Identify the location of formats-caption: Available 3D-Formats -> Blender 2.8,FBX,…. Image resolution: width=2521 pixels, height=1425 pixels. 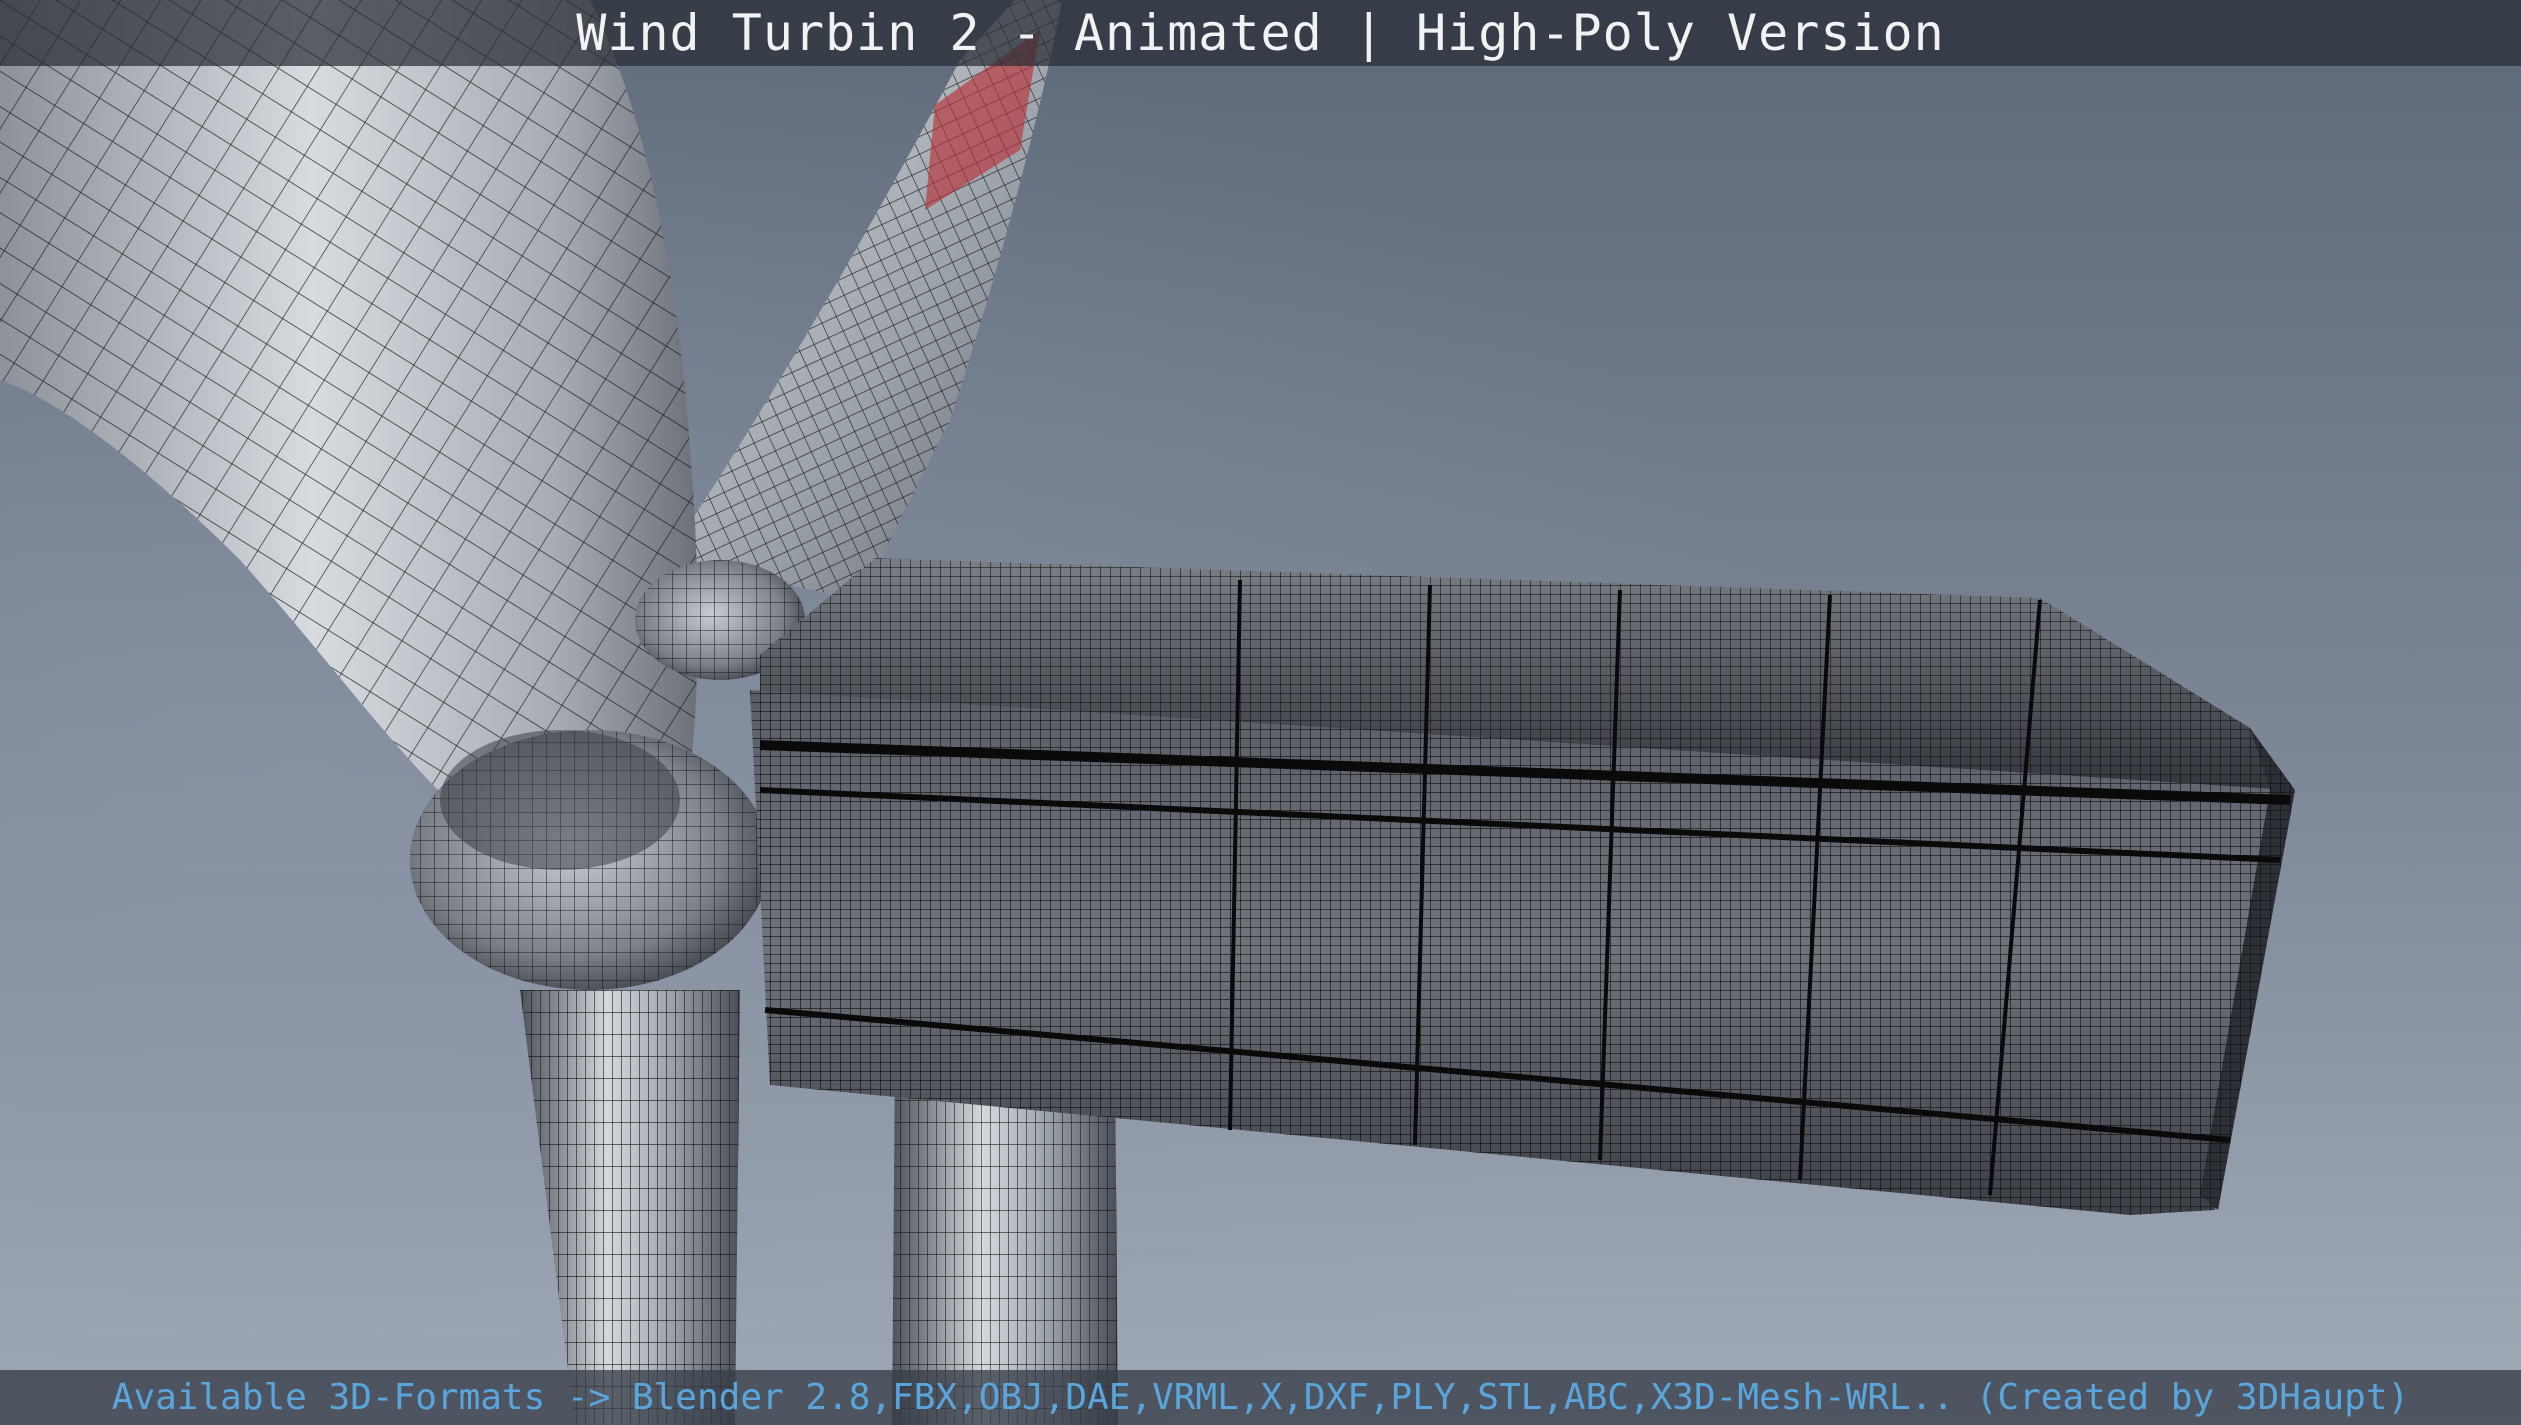
(1260, 1397).